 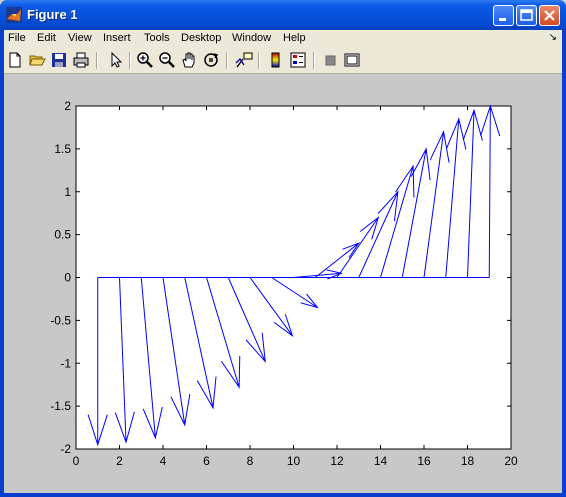 I want to click on y-tick-label: 0.5, so click(x=62, y=235).